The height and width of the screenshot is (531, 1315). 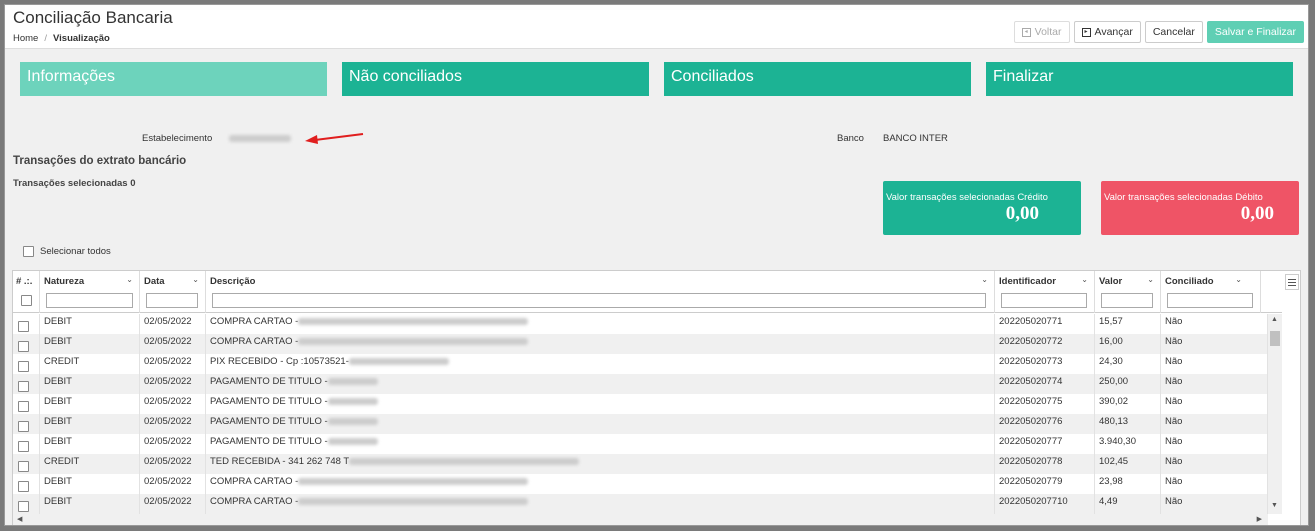 What do you see at coordinates (90, 364) in the screenshot?
I see `cell-natureza: CREDIT` at bounding box center [90, 364].